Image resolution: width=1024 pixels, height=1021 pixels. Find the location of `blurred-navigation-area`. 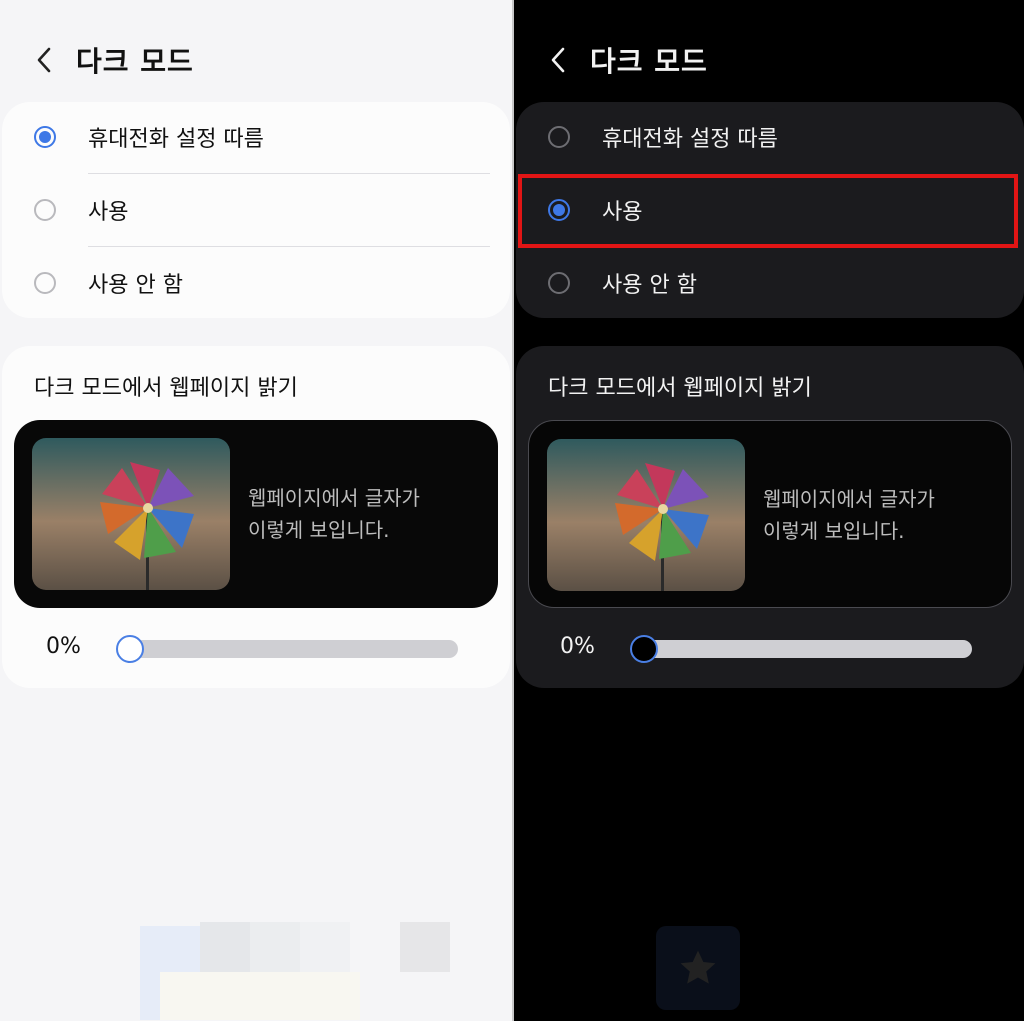

blurred-navigation-area is located at coordinates (300, 945).